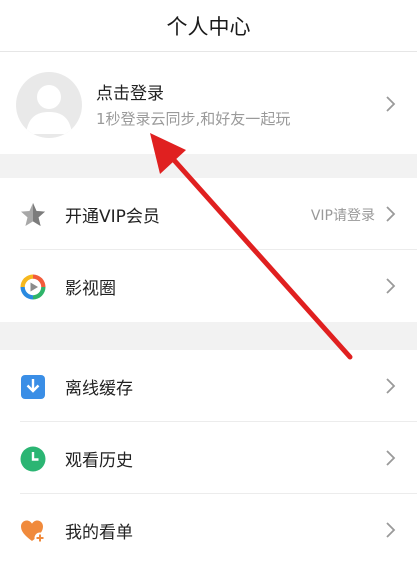  What do you see at coordinates (33, 532) in the screenshot?
I see `heart-plus-icon` at bounding box center [33, 532].